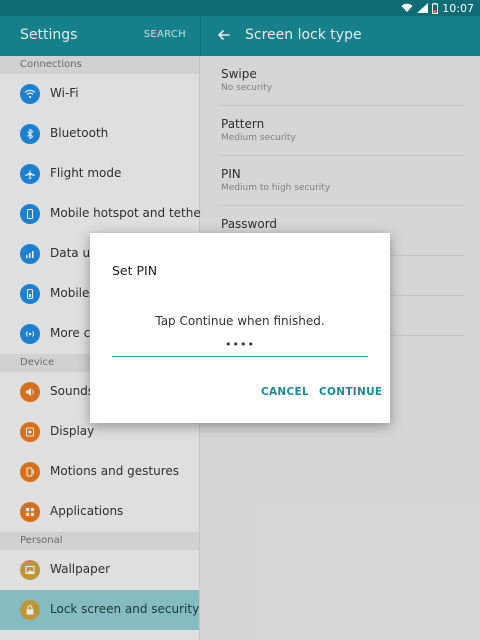 Image resolution: width=480 pixels, height=640 pixels. I want to click on battery-icon, so click(435, 8).